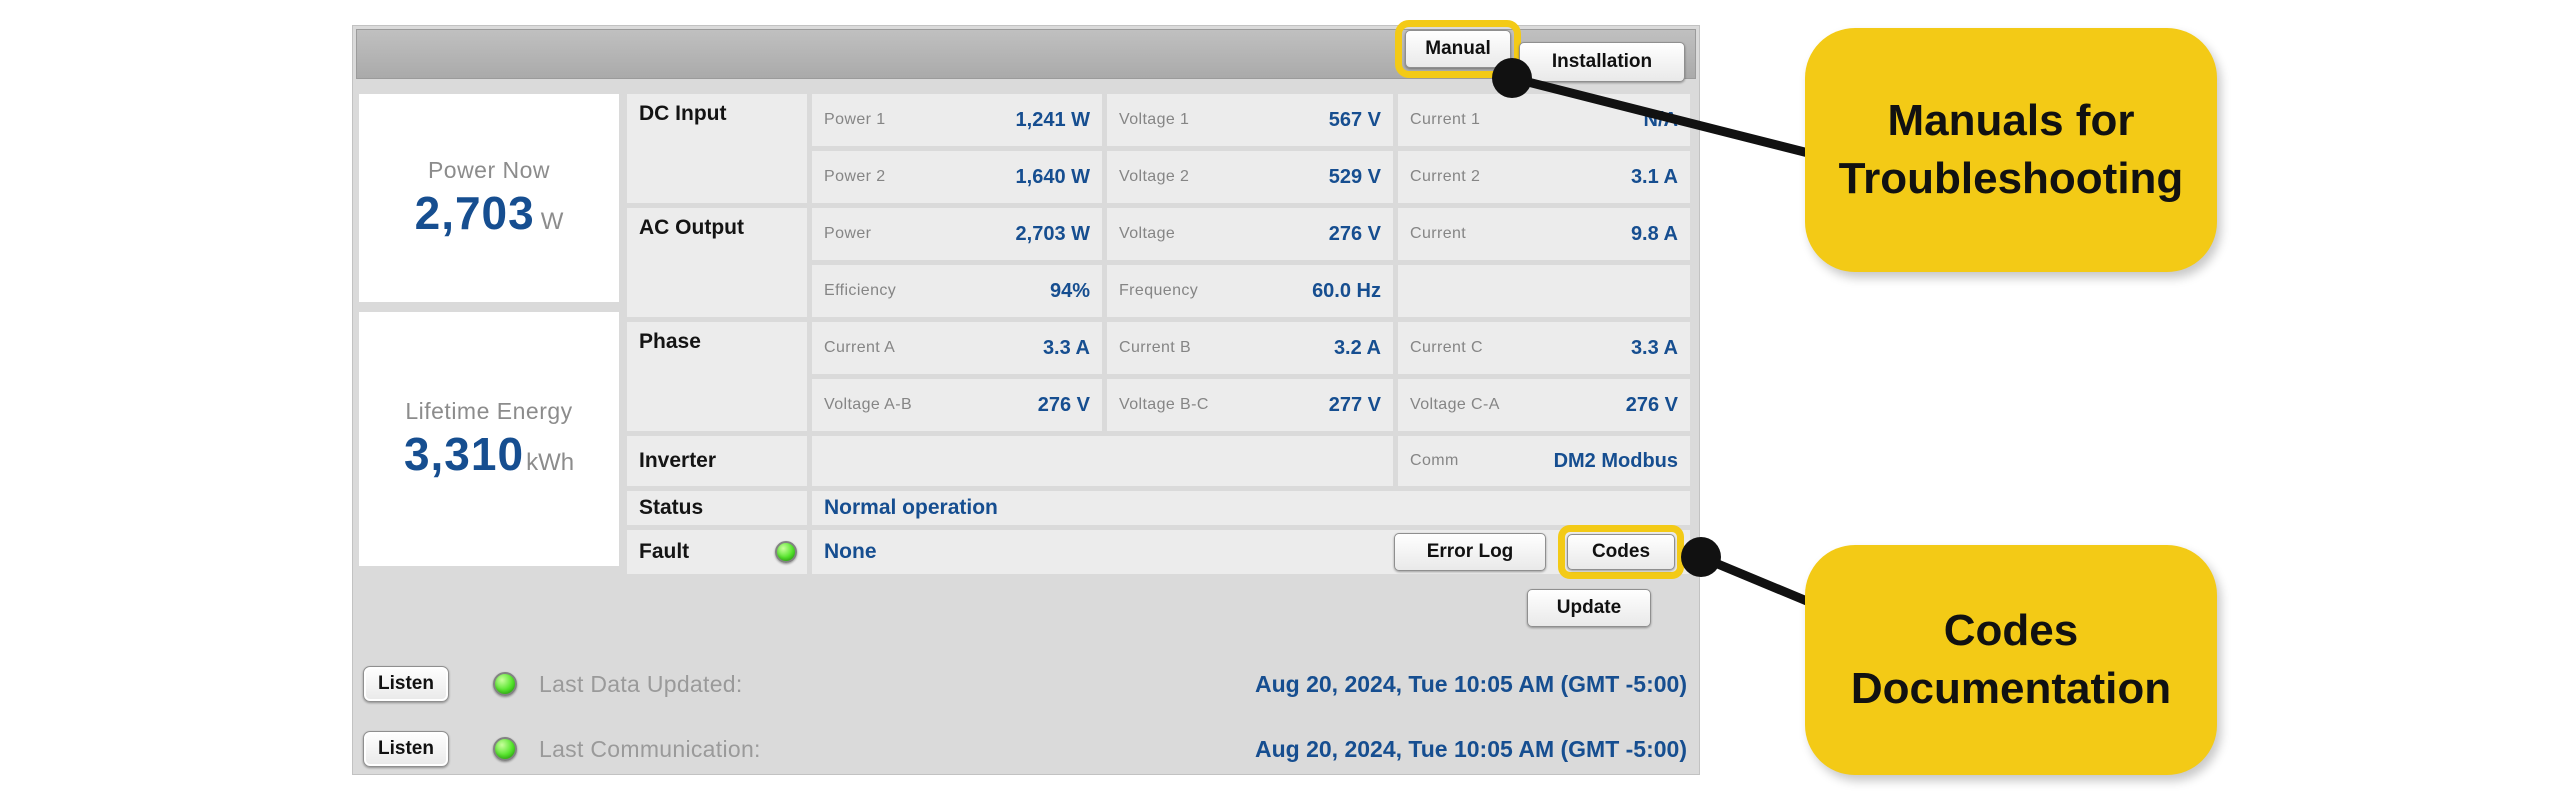 This screenshot has width=2552, height=808. Describe the element at coordinates (860, 347) in the screenshot. I see `phase-current-a-label: Current A` at that location.